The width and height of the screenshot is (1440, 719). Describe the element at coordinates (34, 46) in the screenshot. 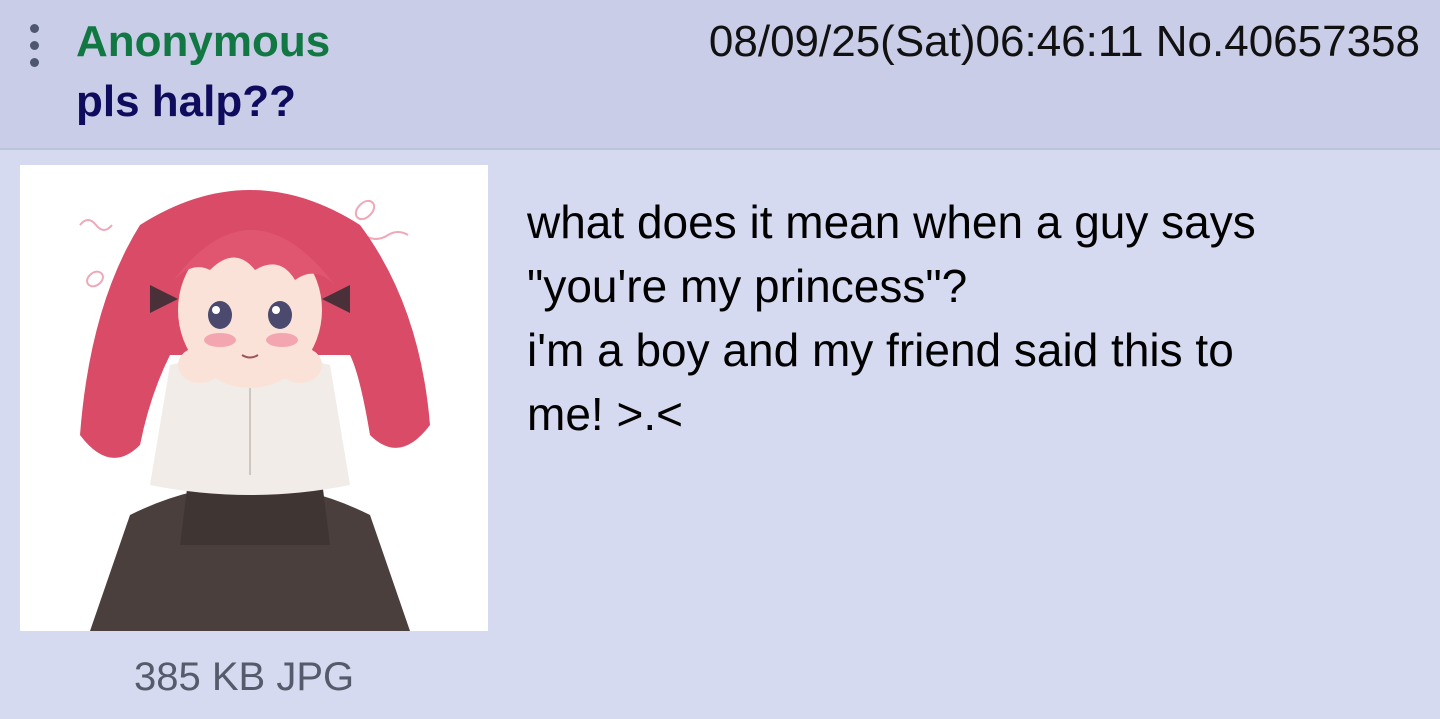

I see `more-vertical-icon` at that location.